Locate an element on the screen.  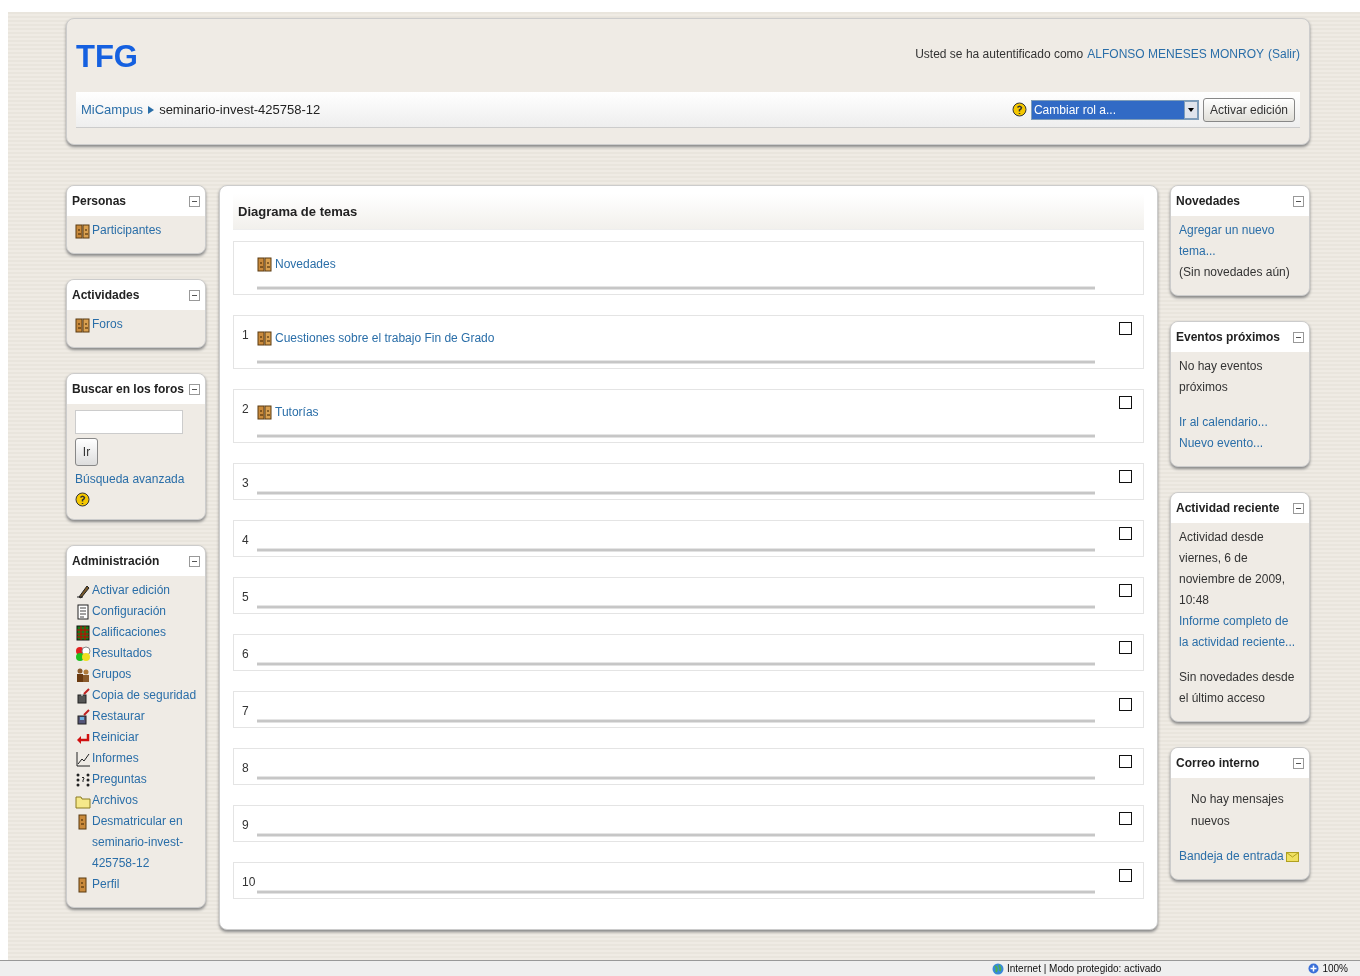
advanced-search-link: Búsqueda avanzada is located at coordinates (130, 479).